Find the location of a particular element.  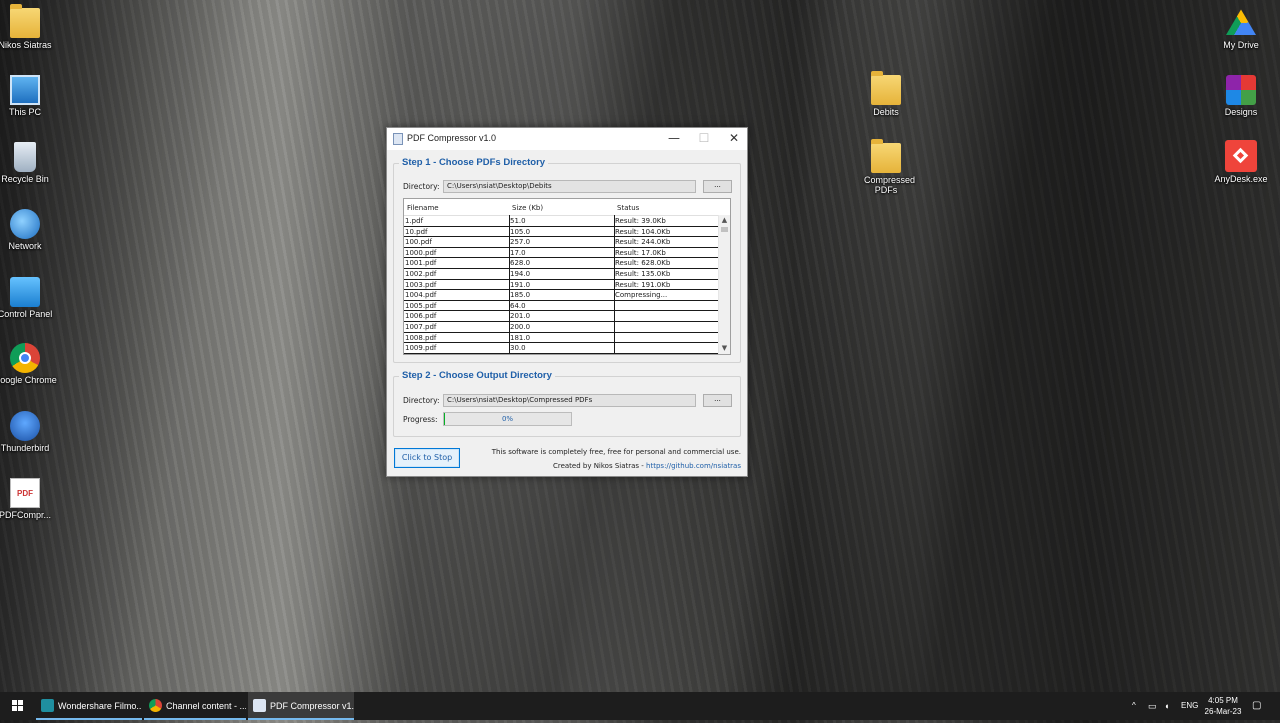

cell-status: Result: 39.0Kb is located at coordinates (640, 221).